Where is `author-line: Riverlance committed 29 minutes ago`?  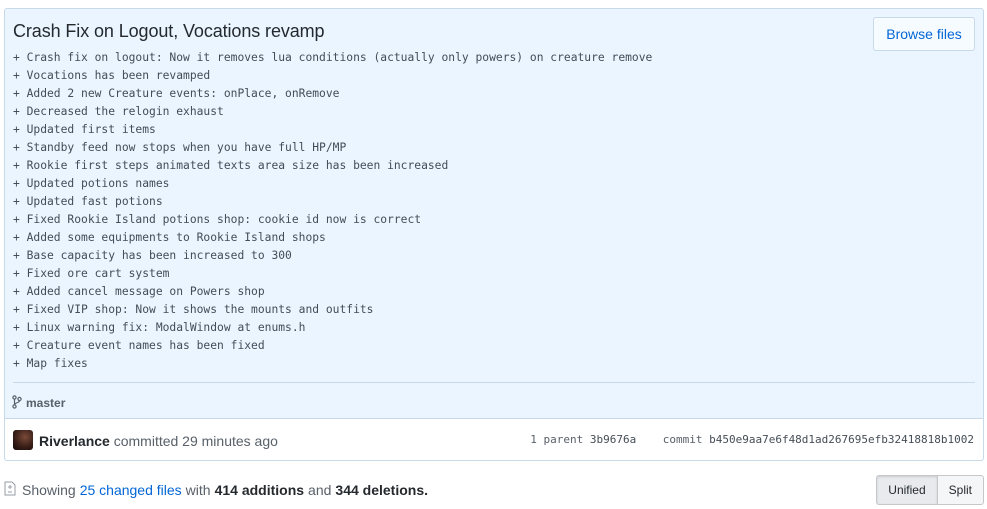 author-line: Riverlance committed 29 minutes ago is located at coordinates (158, 441).